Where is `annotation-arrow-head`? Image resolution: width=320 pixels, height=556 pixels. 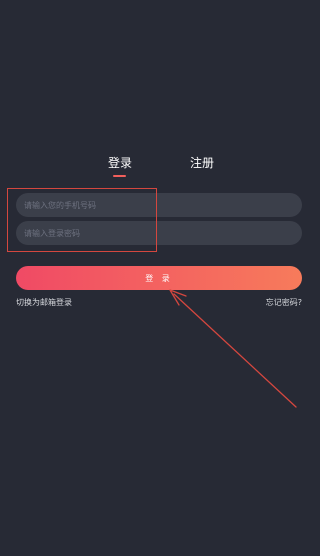
annotation-arrow-head is located at coordinates (178, 297).